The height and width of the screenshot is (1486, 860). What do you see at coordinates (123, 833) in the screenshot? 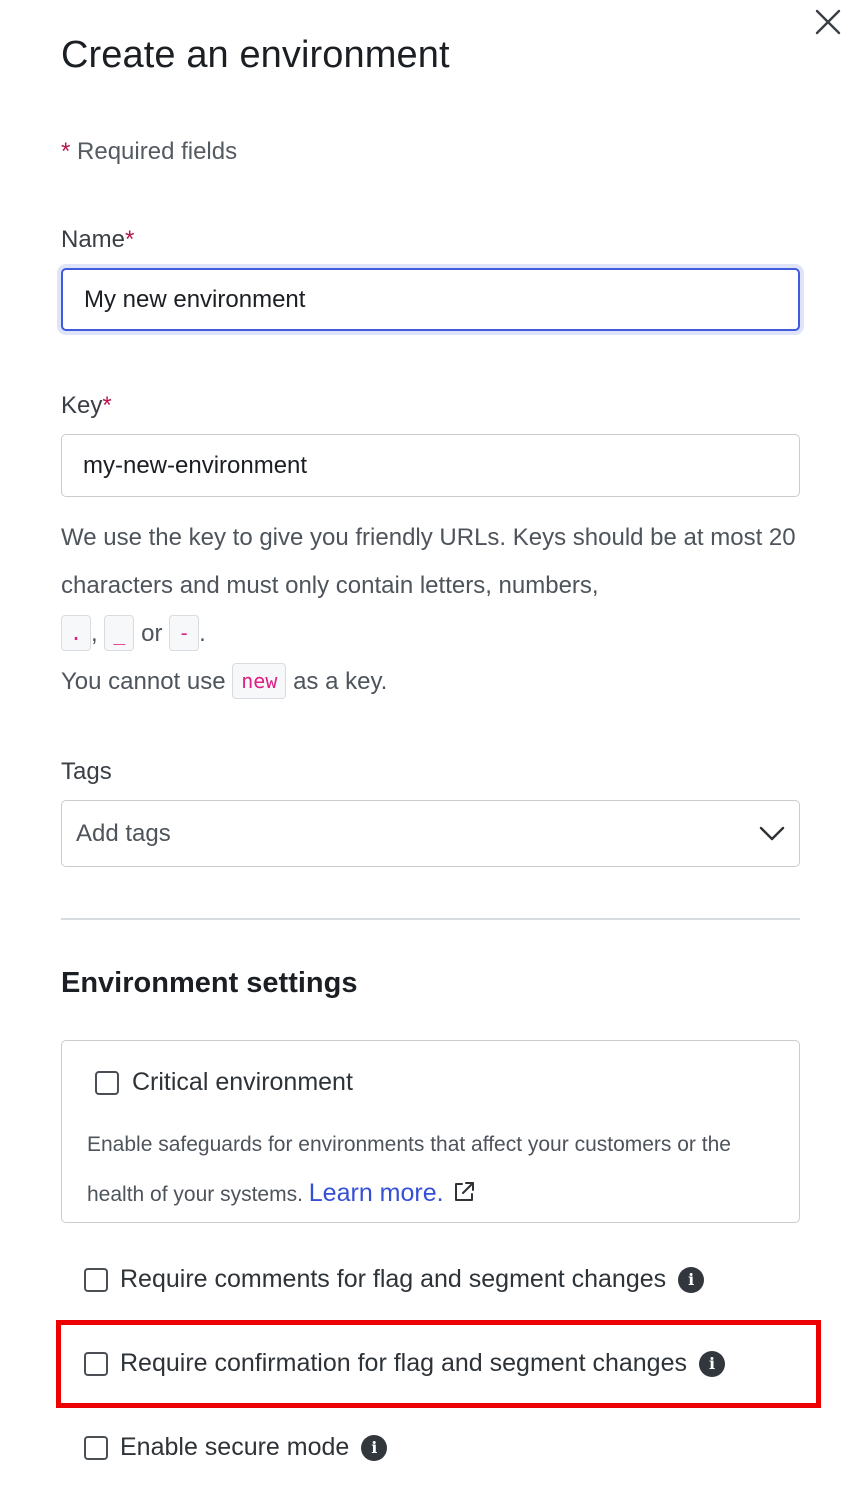
I see `tags-placeholder: Add tags` at bounding box center [123, 833].